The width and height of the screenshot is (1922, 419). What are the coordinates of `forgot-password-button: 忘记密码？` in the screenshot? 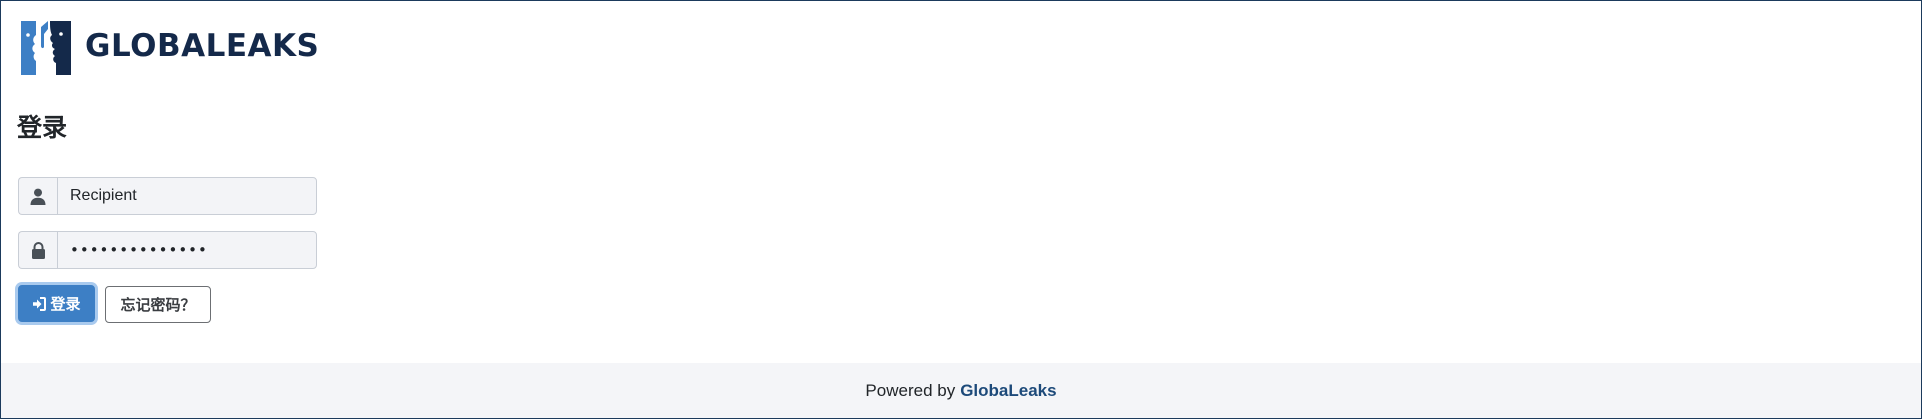 It's located at (158, 304).